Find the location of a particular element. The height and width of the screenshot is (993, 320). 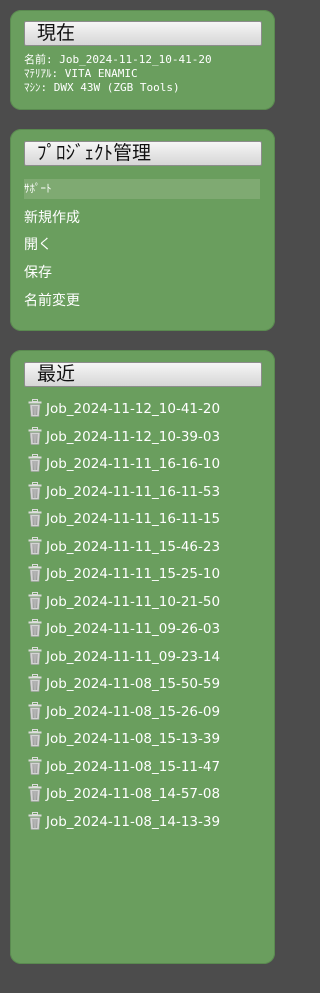

recent-item: Job_2024-11-11_16-11-15 is located at coordinates (146, 519).